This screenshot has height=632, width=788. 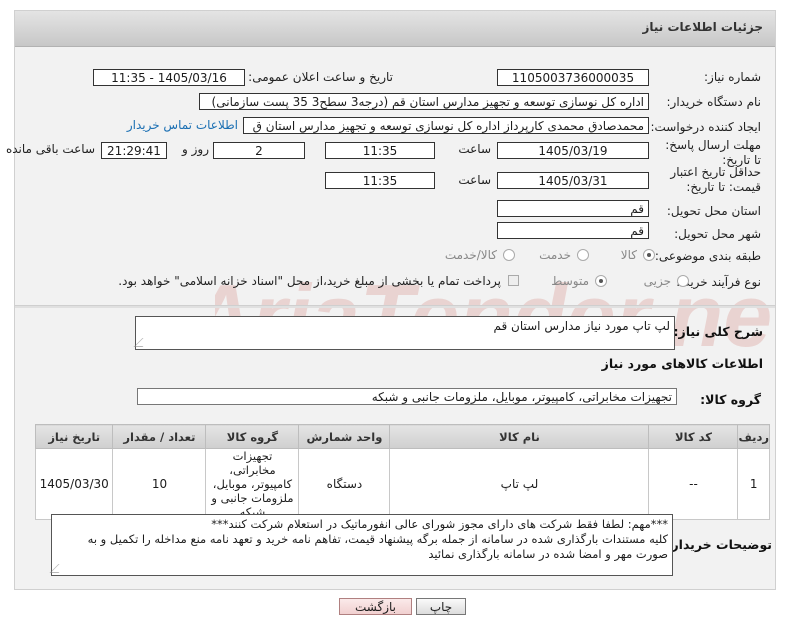 I want to click on category-radio-service, so click(x=583, y=255).